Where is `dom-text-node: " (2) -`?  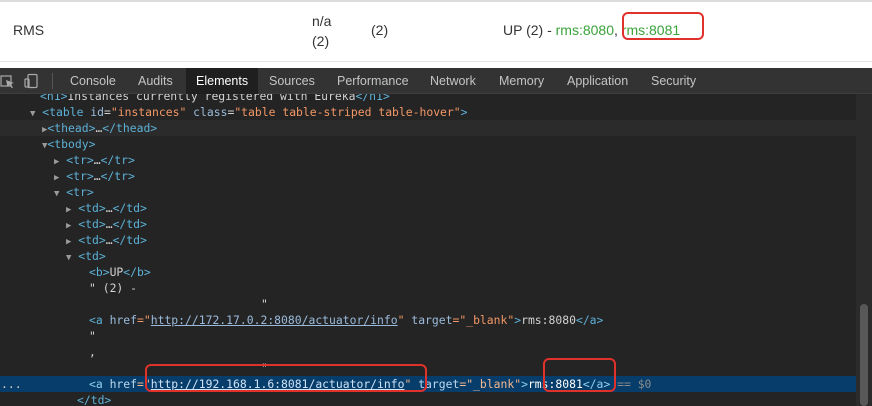
dom-text-node: " (2) - is located at coordinates (472, 288).